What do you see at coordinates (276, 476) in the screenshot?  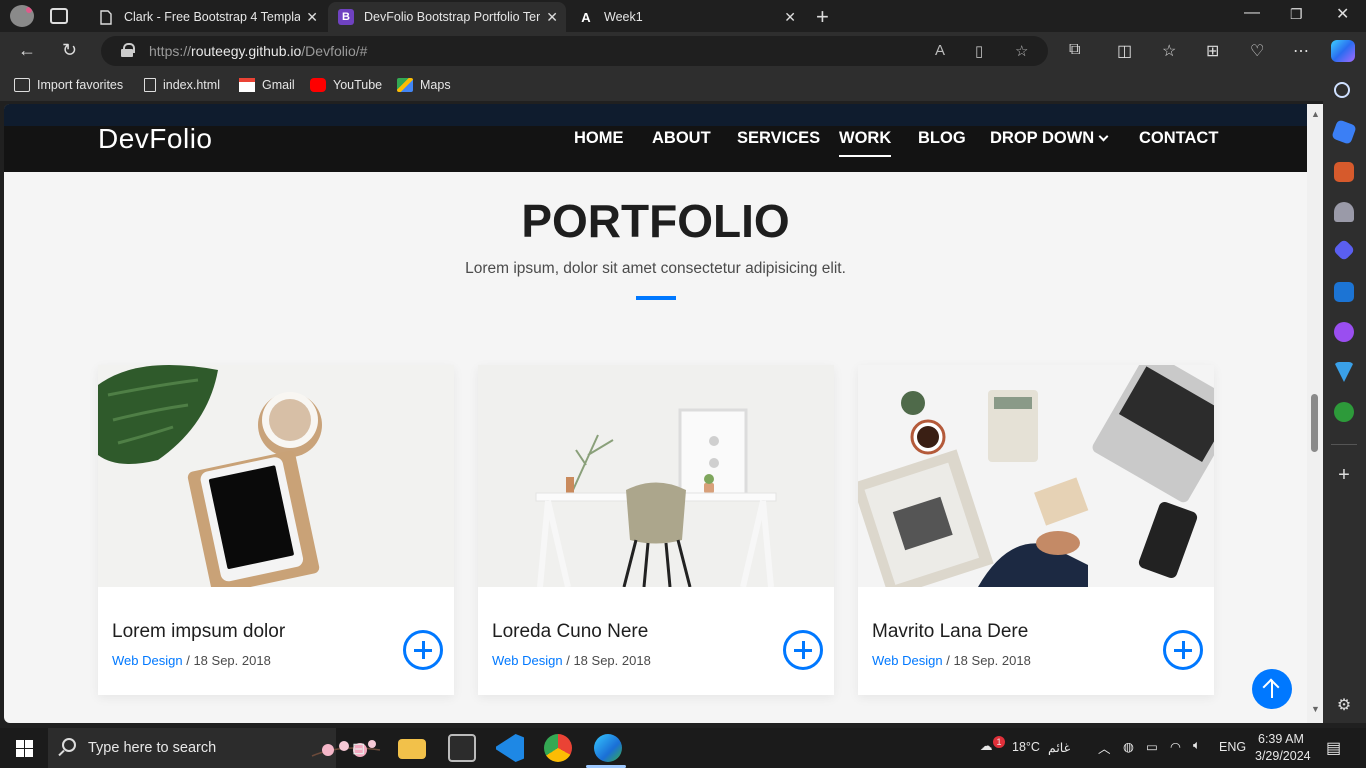 I see `card-image-tablet` at bounding box center [276, 476].